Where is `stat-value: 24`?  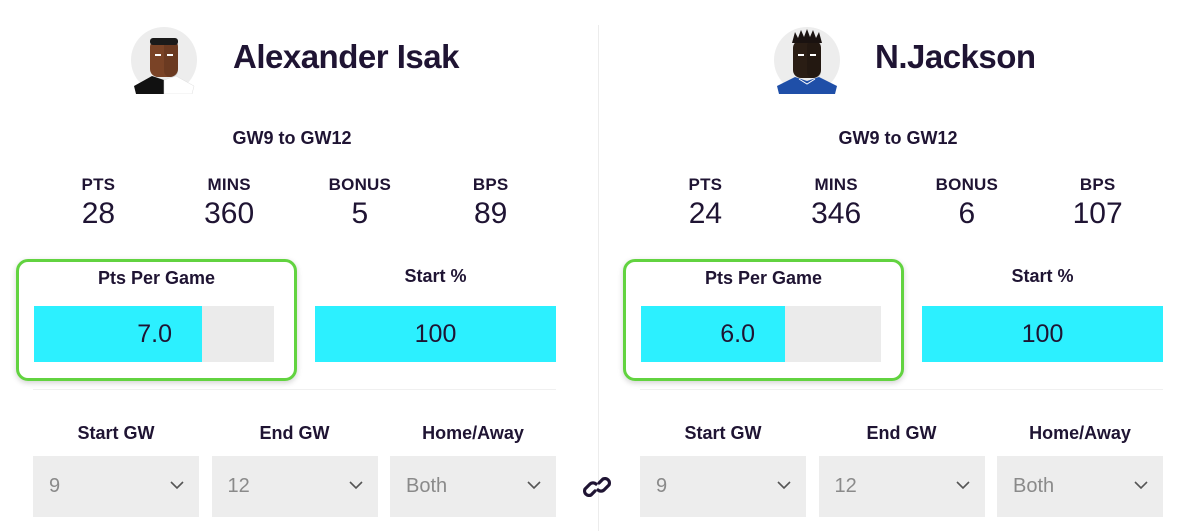 stat-value: 24 is located at coordinates (705, 213).